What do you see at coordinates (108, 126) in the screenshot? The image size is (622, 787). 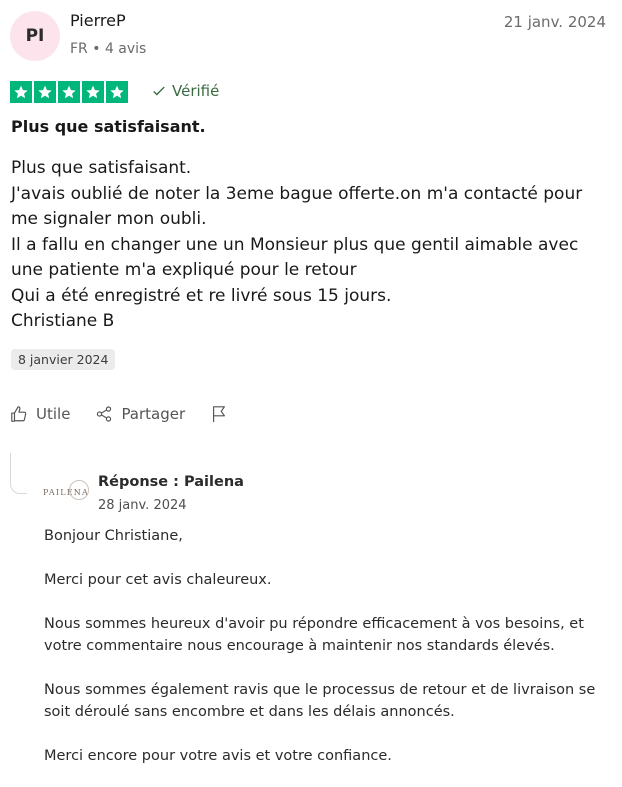 I see `review-title: Plus que satisfaisant.` at bounding box center [108, 126].